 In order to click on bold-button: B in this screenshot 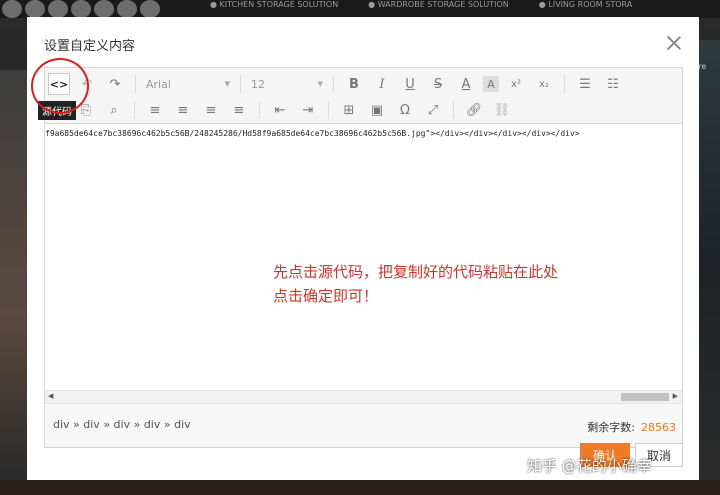, I will do `click(354, 84)`.